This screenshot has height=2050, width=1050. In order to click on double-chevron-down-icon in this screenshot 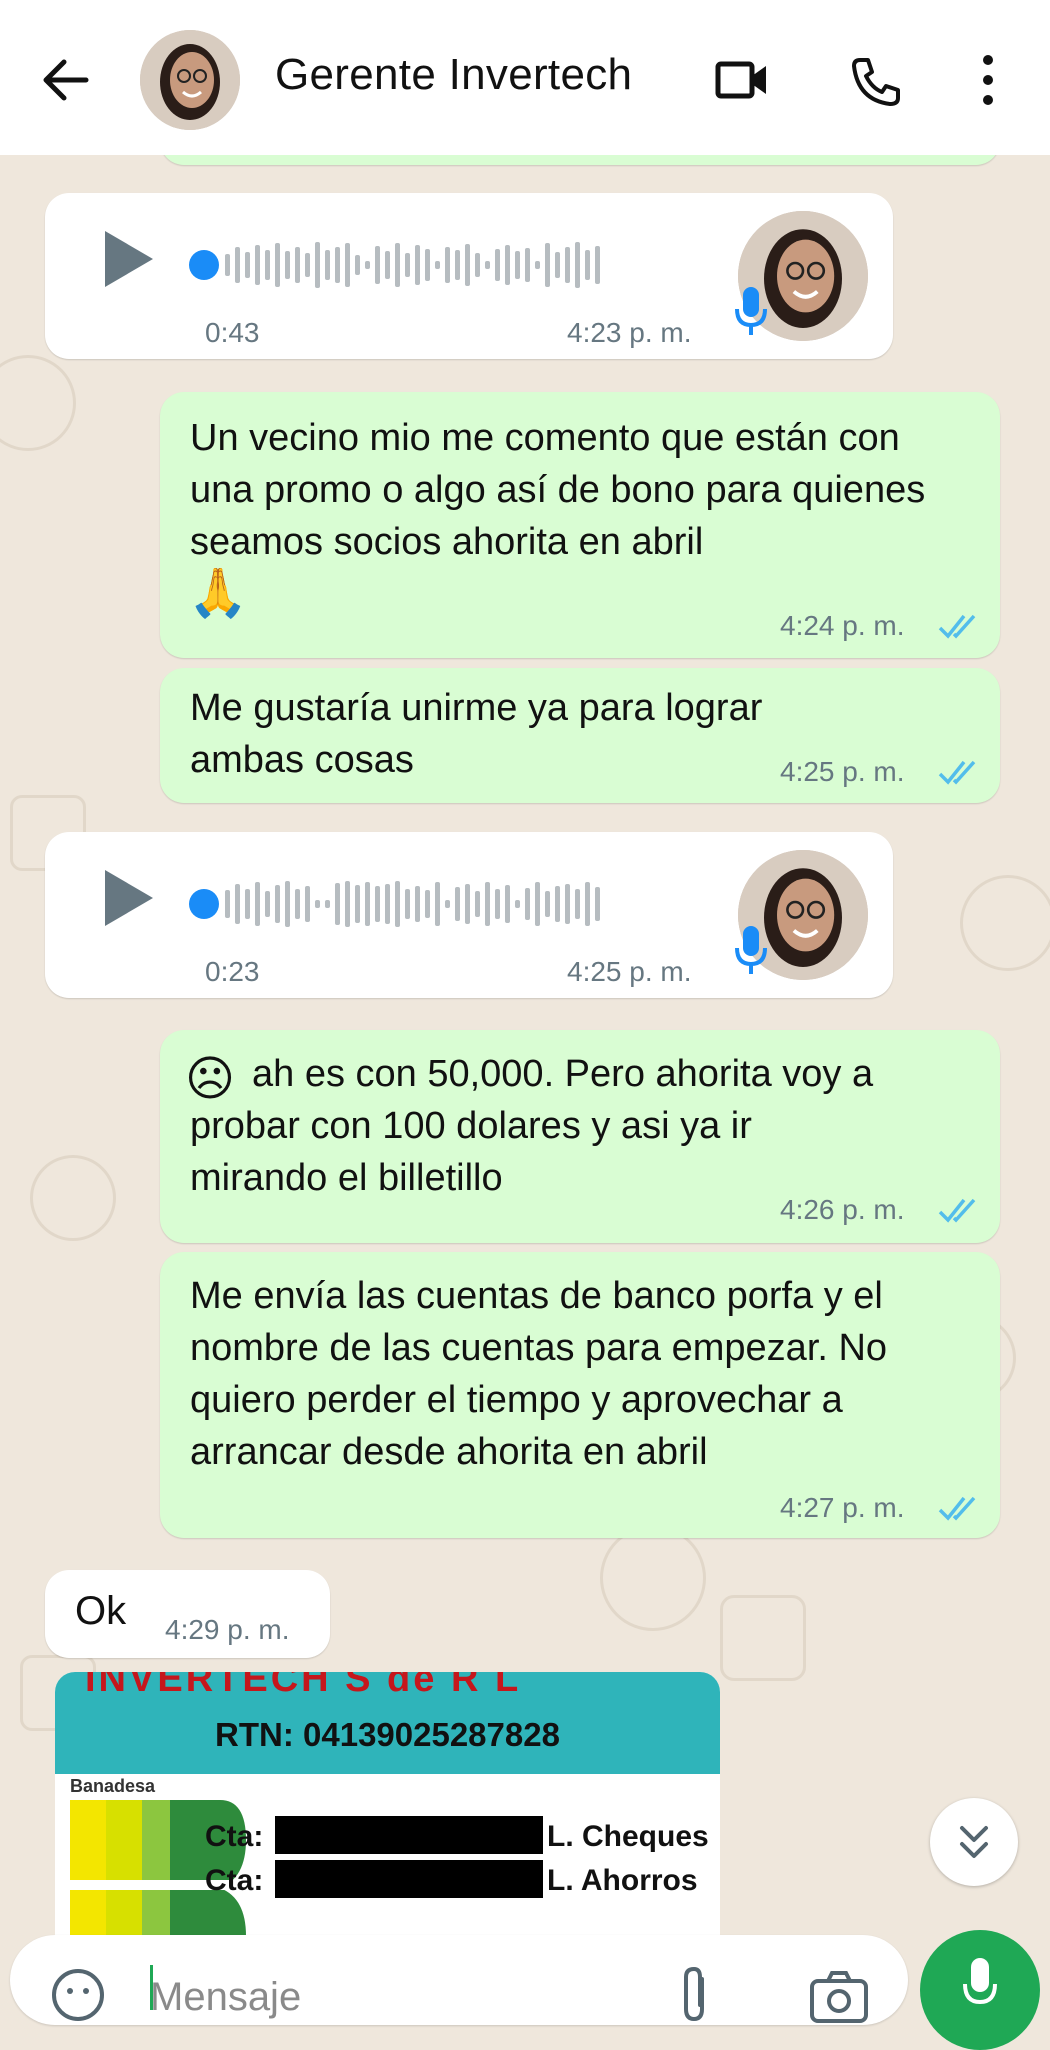, I will do `click(974, 1842)`.